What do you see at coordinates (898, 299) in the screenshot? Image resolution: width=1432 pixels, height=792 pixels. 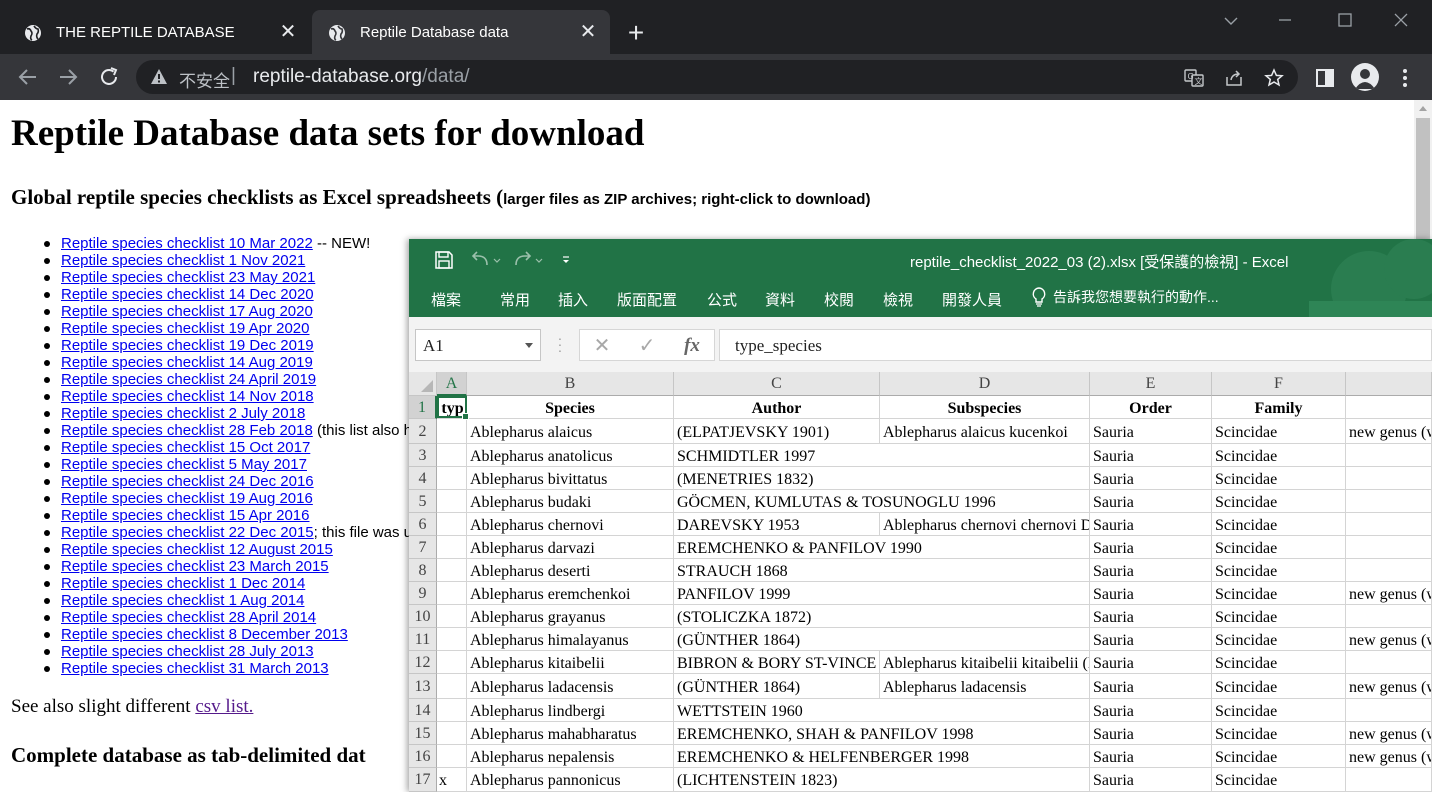 I see `menu-view: 檢視` at bounding box center [898, 299].